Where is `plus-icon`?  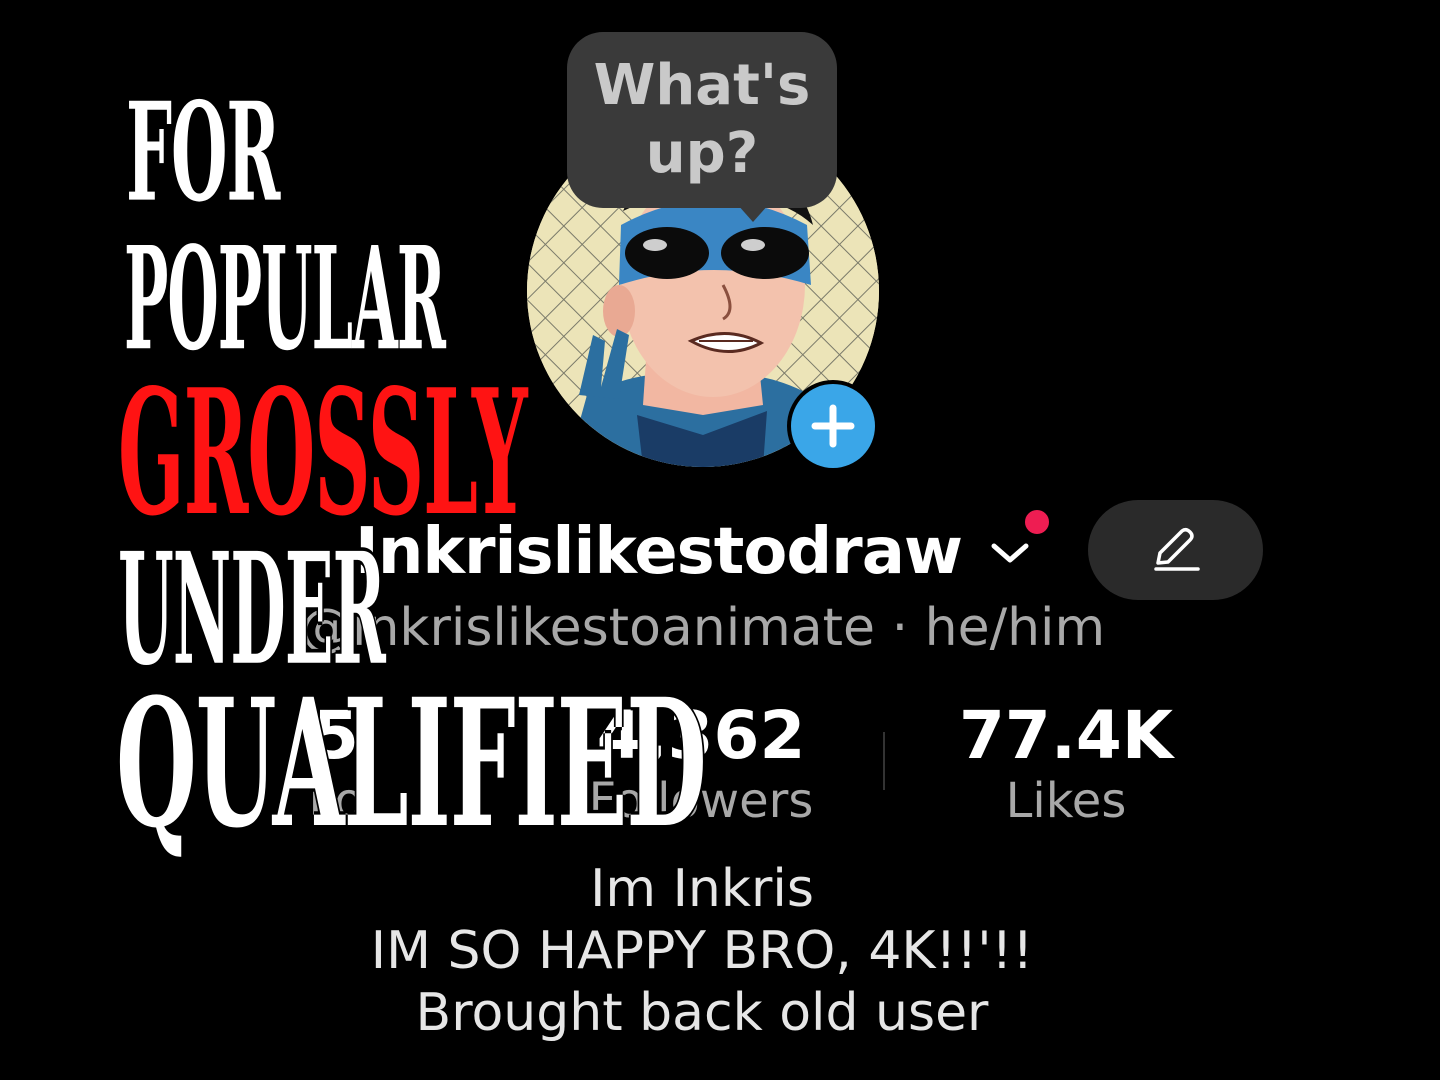
plus-icon is located at coordinates (833, 426).